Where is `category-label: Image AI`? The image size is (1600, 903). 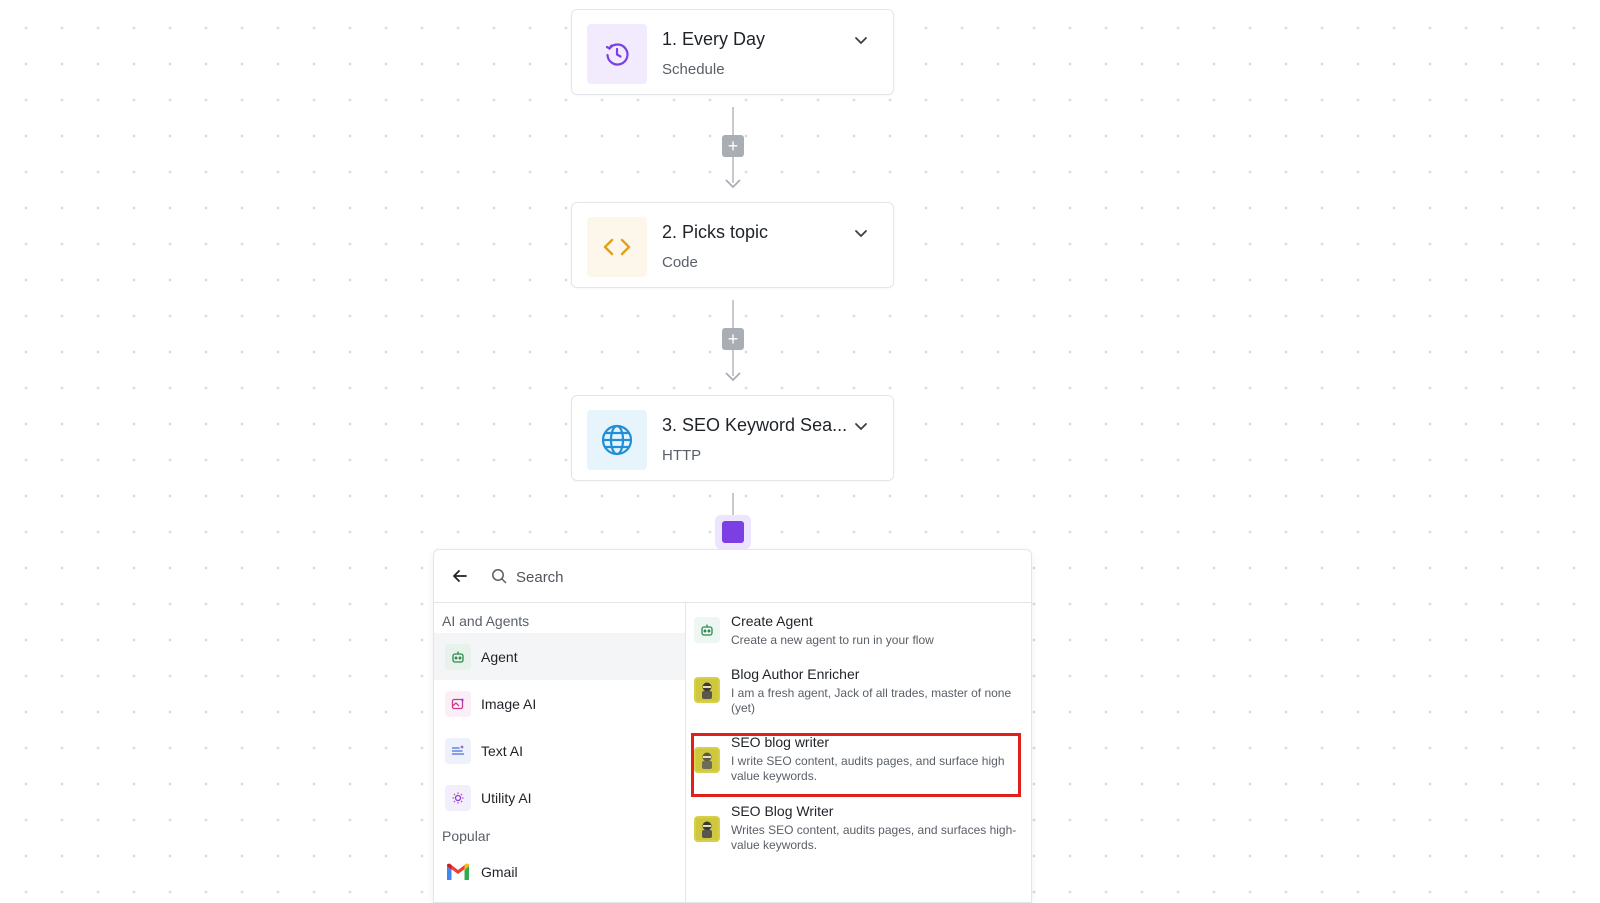
category-label: Image AI is located at coordinates (509, 703).